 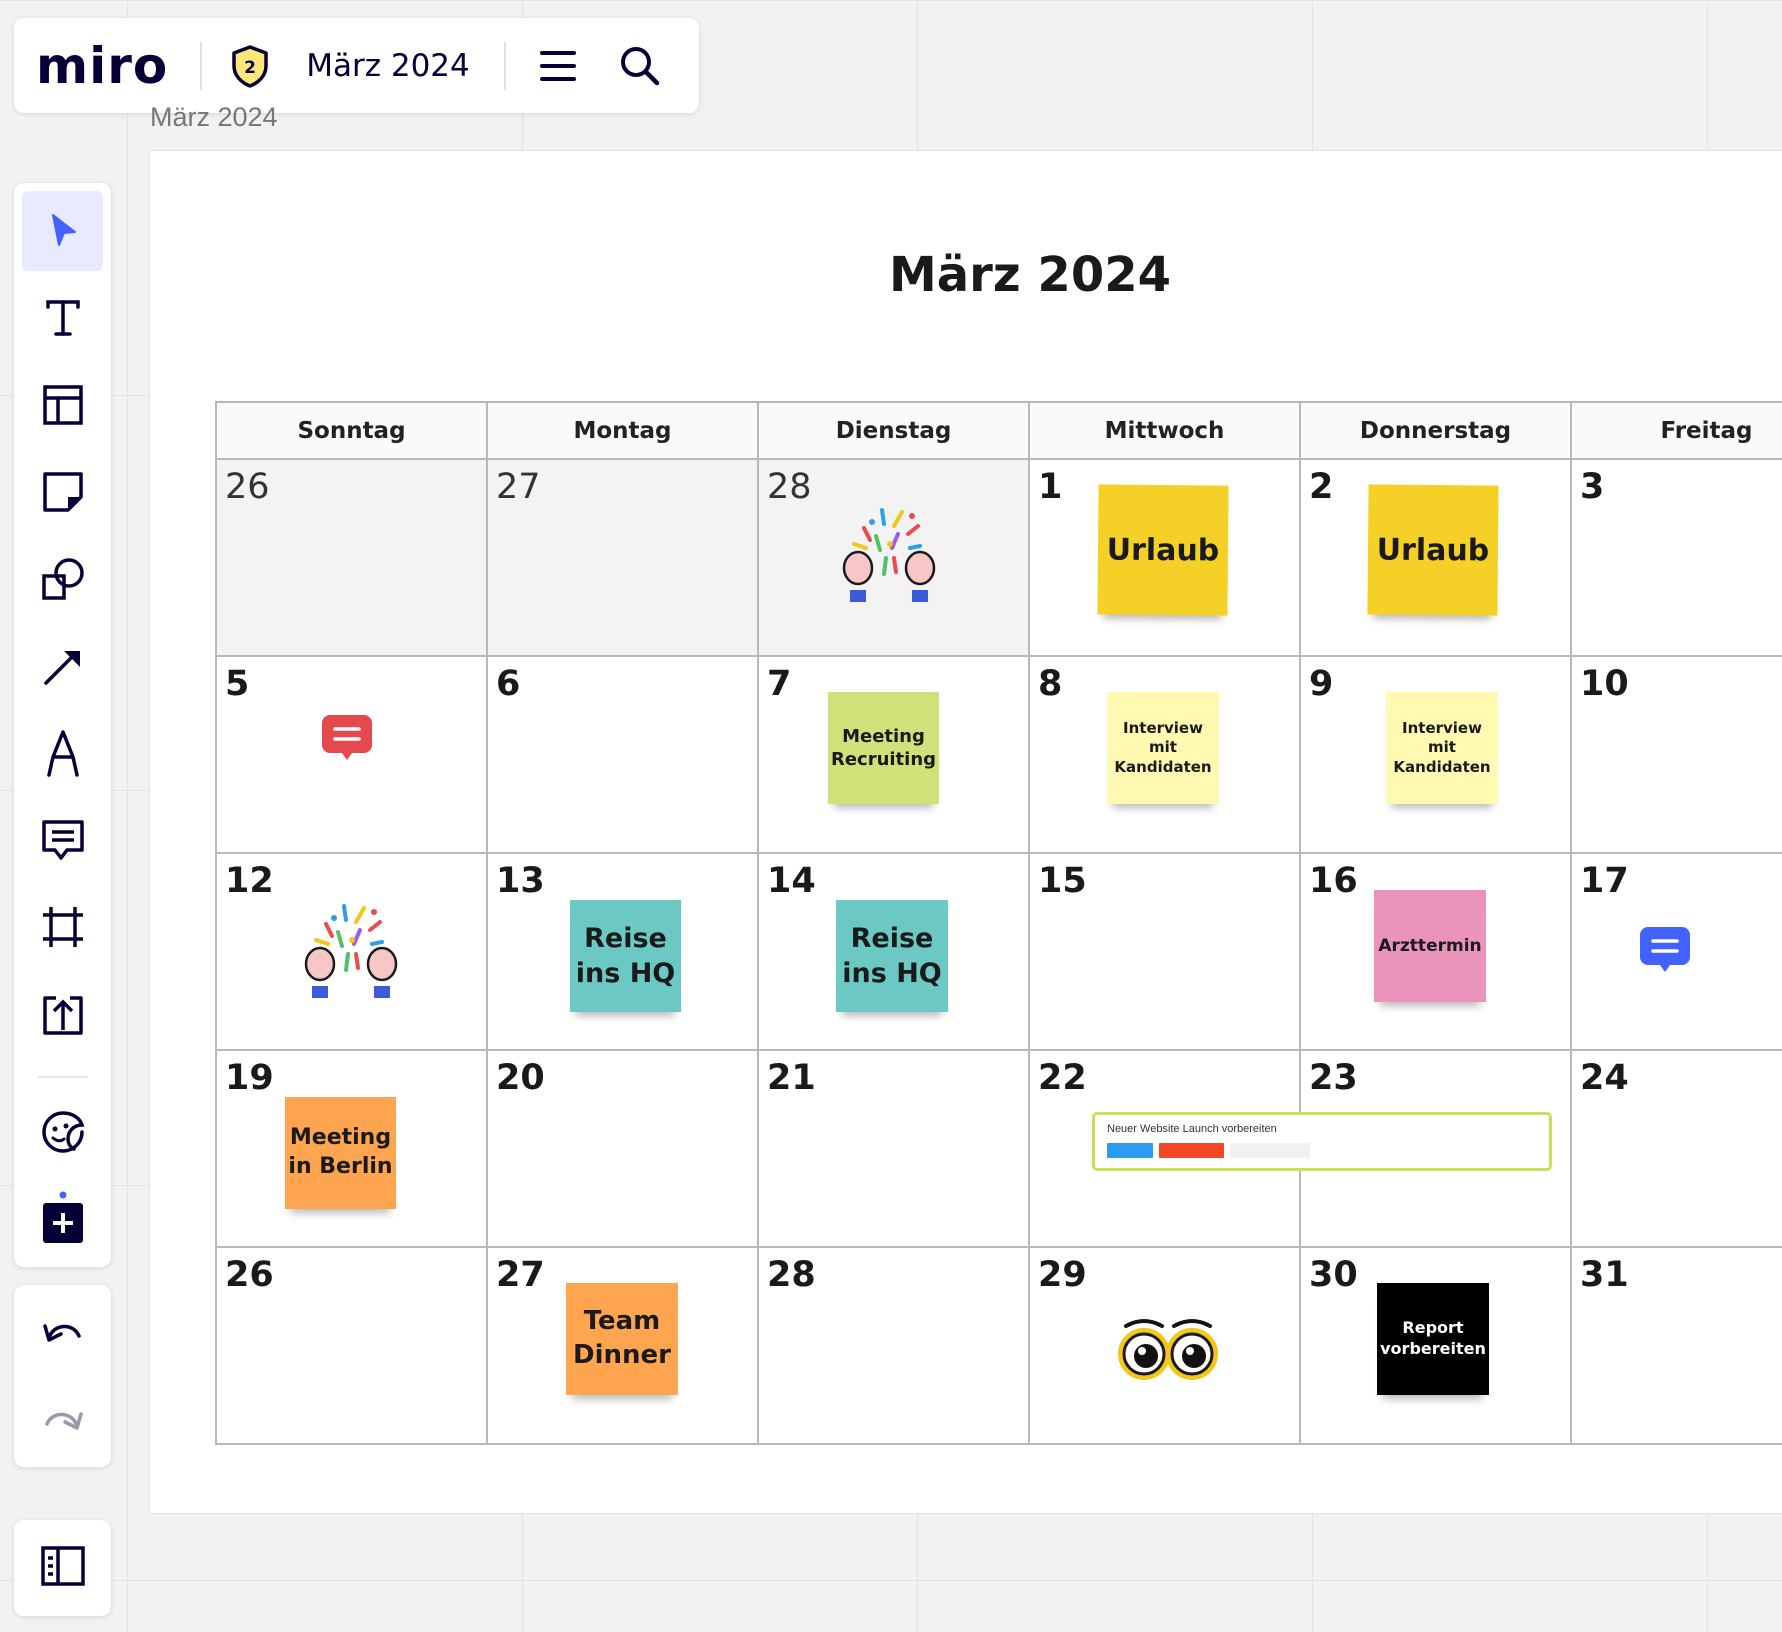 I want to click on history-toolbar, so click(x=62, y=1376).